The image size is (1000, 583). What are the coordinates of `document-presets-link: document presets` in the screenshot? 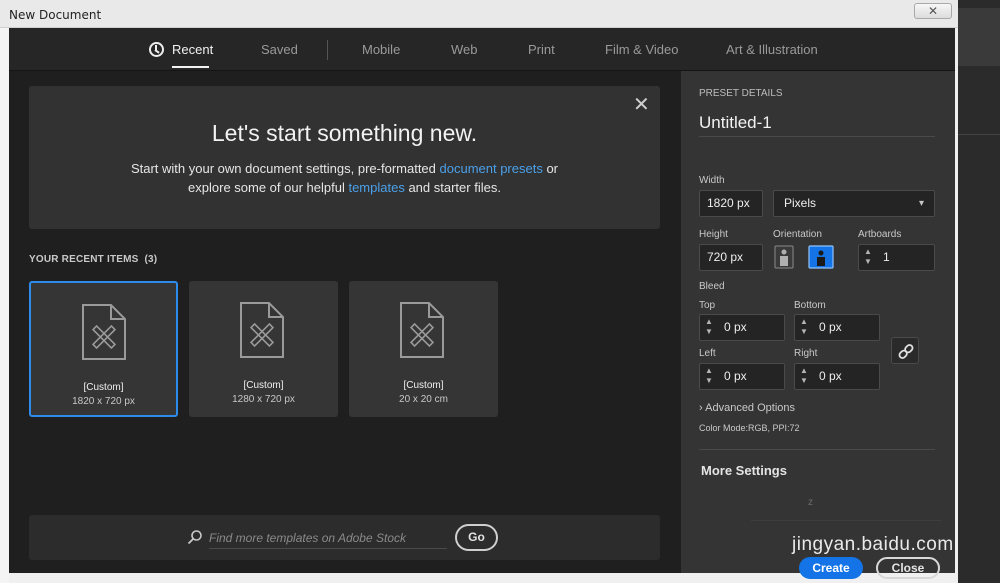 It's located at (491, 168).